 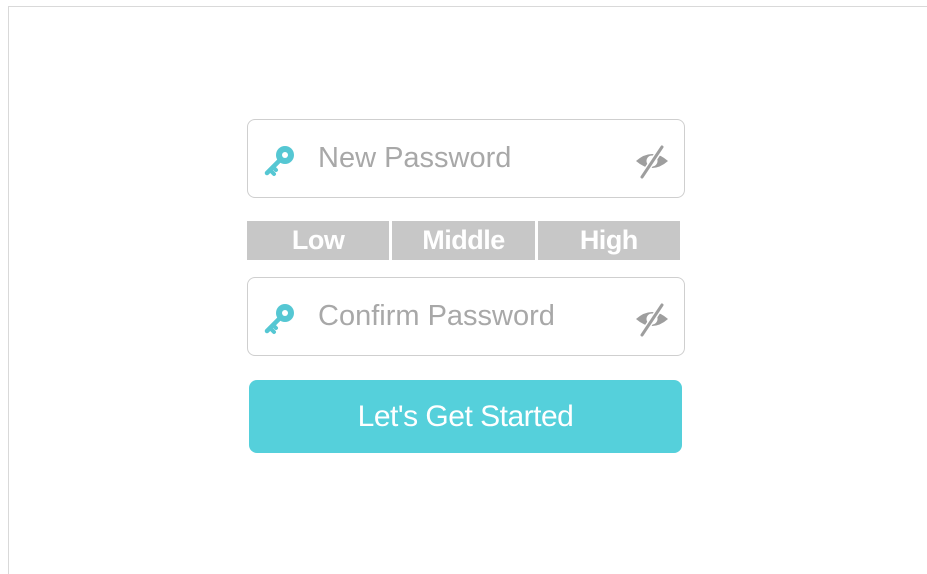 What do you see at coordinates (608, 240) in the screenshot?
I see `strength-level-high: High` at bounding box center [608, 240].